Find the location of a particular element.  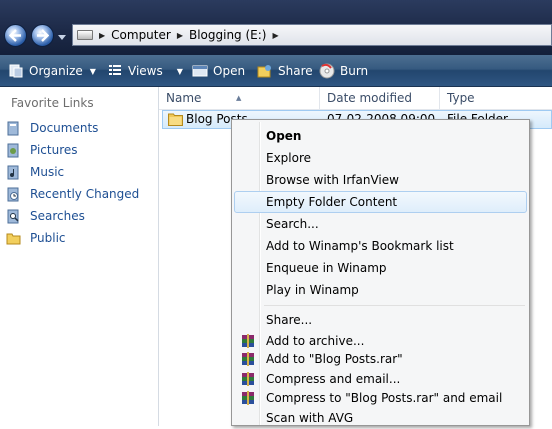

breadcrumb-drive: Blogging (E:) is located at coordinates (228, 35).